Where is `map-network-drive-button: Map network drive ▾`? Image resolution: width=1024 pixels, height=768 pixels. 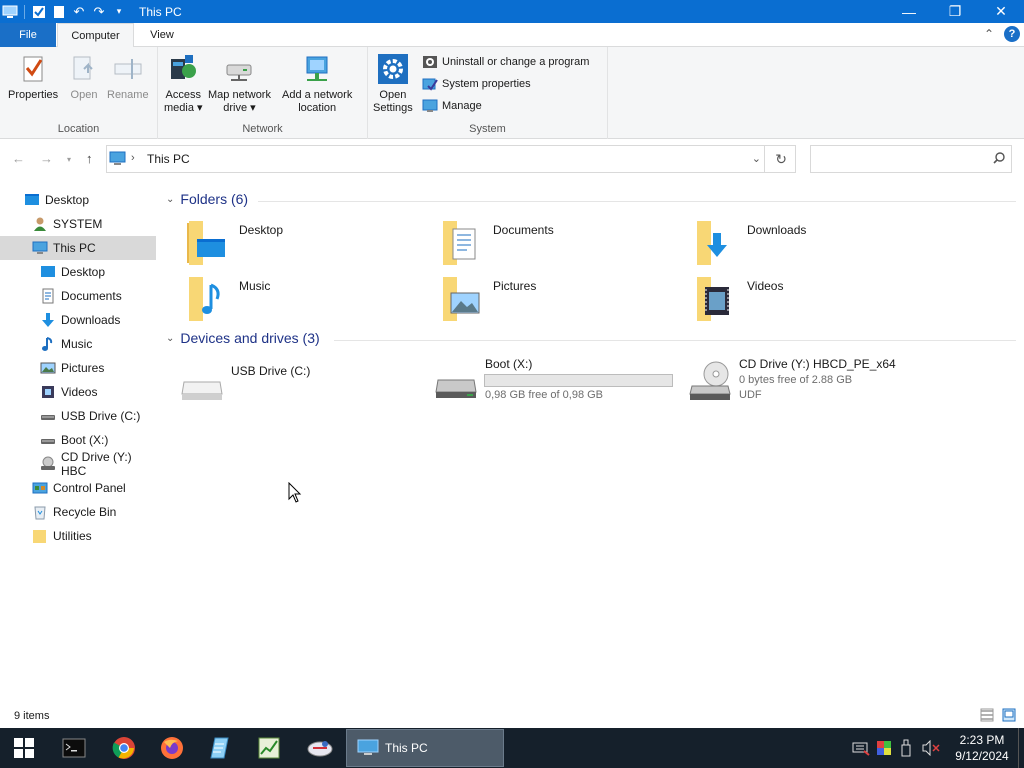 map-network-drive-button: Map network drive ▾ is located at coordinates (239, 84).